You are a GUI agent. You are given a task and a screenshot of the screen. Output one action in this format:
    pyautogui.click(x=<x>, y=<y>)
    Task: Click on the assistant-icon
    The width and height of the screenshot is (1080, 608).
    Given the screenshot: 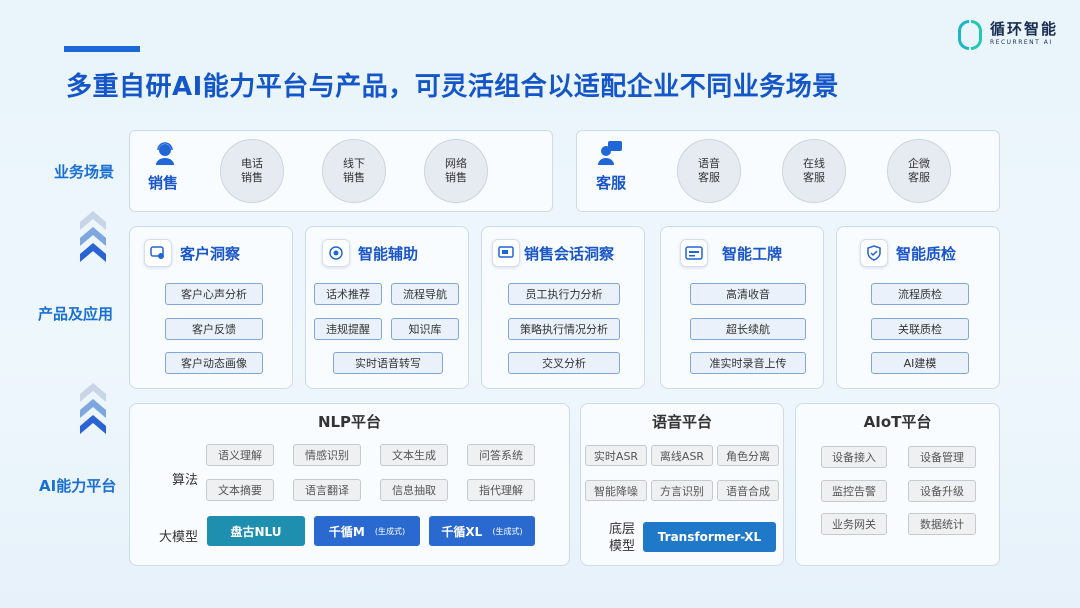 What is the action you would take?
    pyautogui.click(x=336, y=253)
    